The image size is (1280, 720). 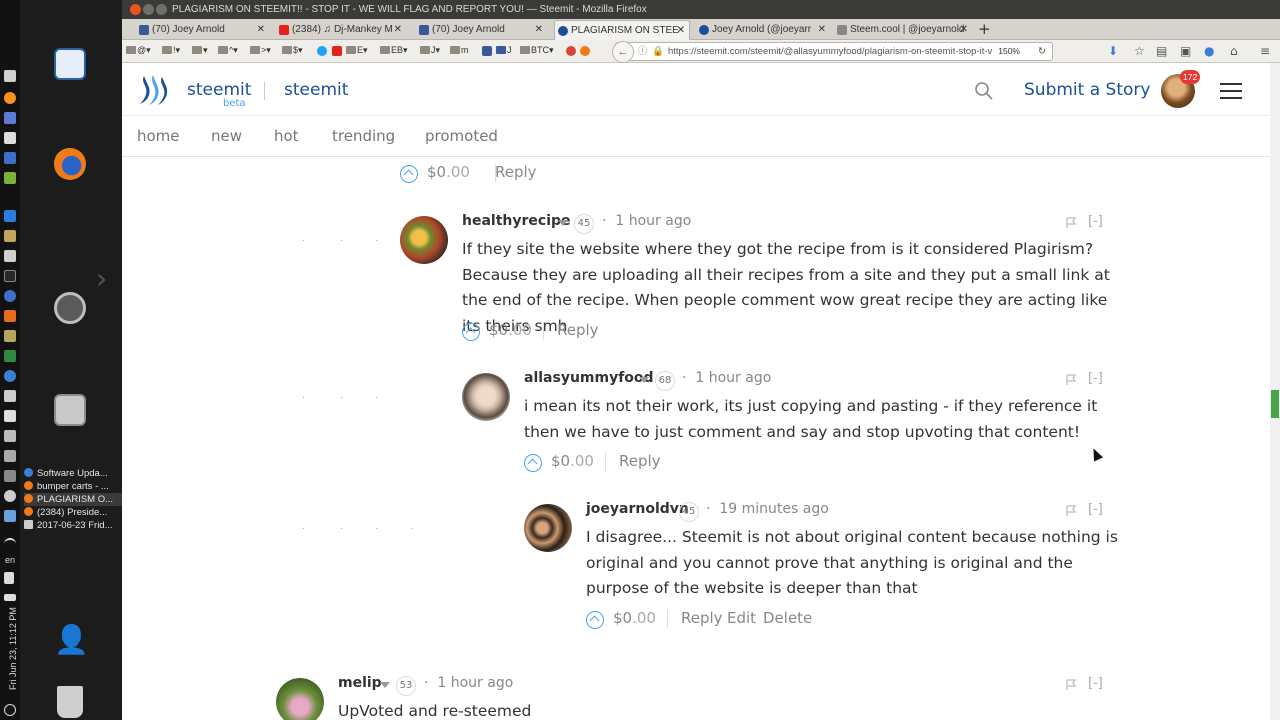 I want to click on bookmark-item: m, so click(x=459, y=50).